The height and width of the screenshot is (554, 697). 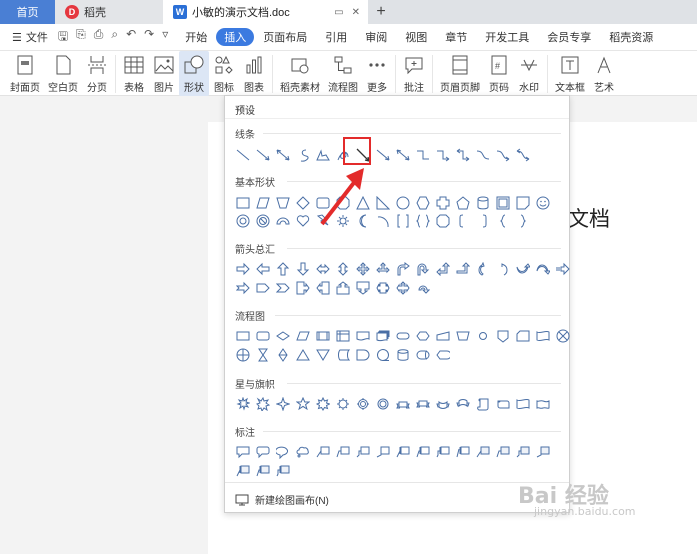 I want to click on folded-corner-shape, so click(x=522, y=203).